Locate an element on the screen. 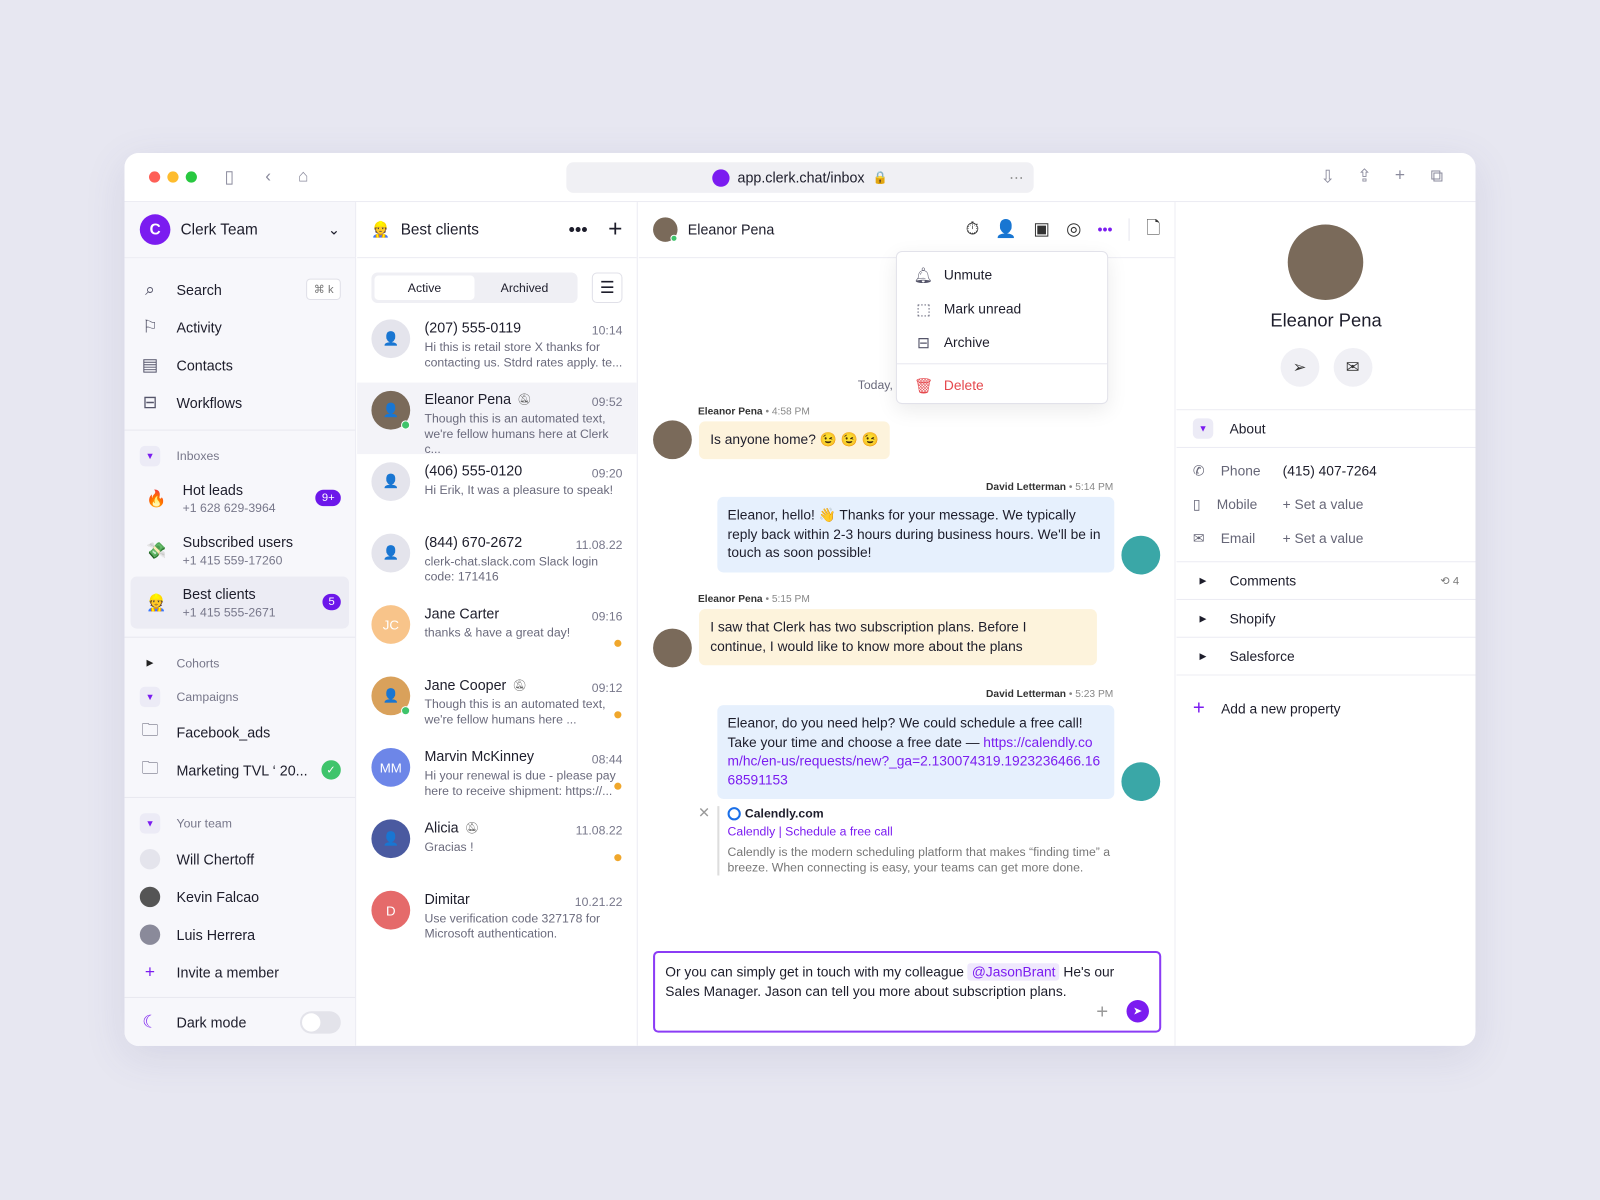 The height and width of the screenshot is (1200, 1600). team-member: Kevin Falcao is located at coordinates (239, 897).